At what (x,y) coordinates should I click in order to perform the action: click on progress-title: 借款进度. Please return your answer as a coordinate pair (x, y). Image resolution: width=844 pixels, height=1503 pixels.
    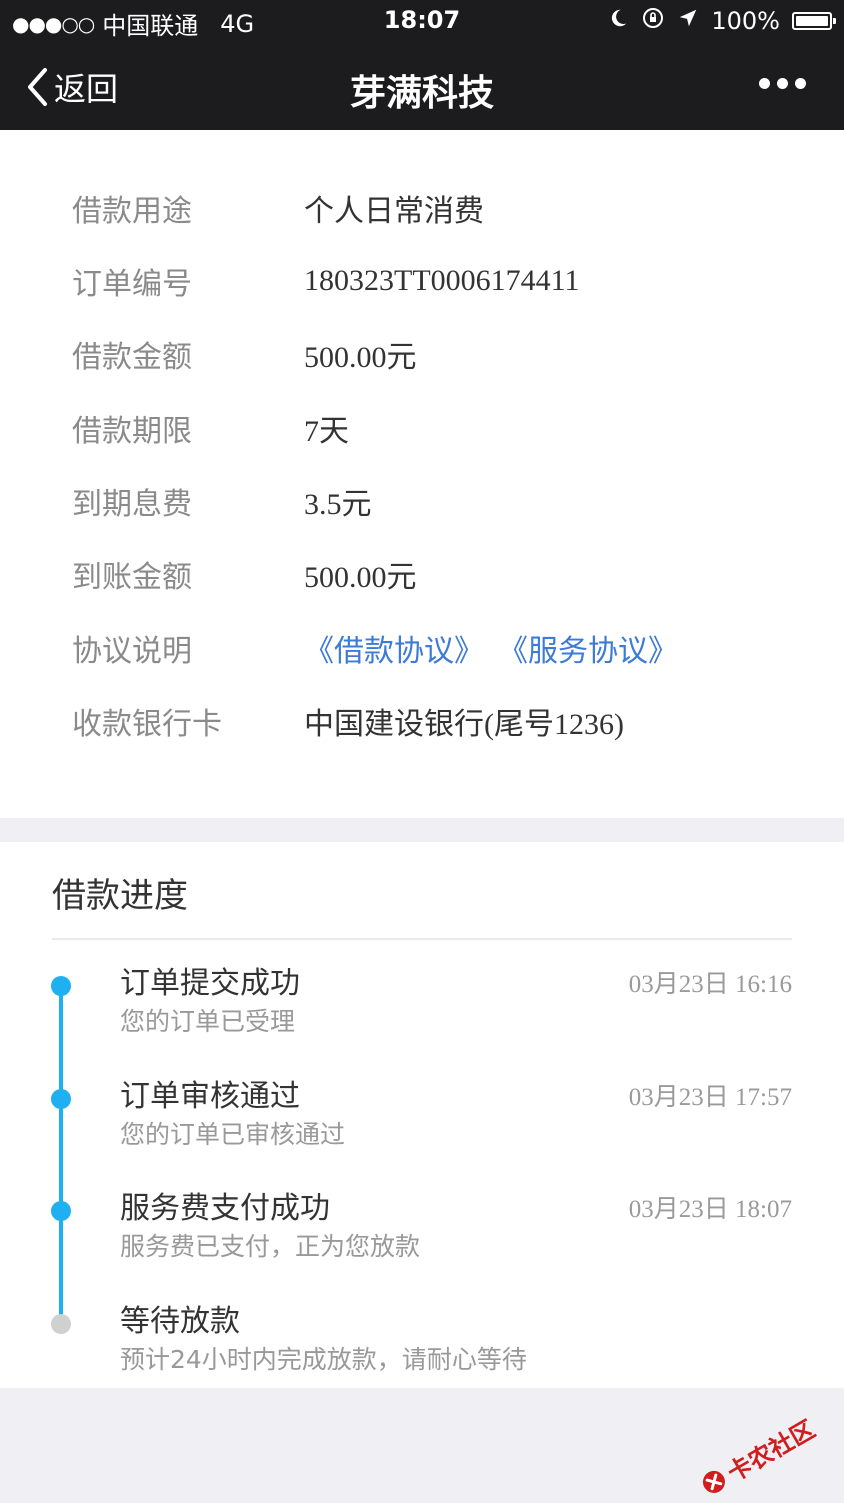
    Looking at the image, I should click on (120, 896).